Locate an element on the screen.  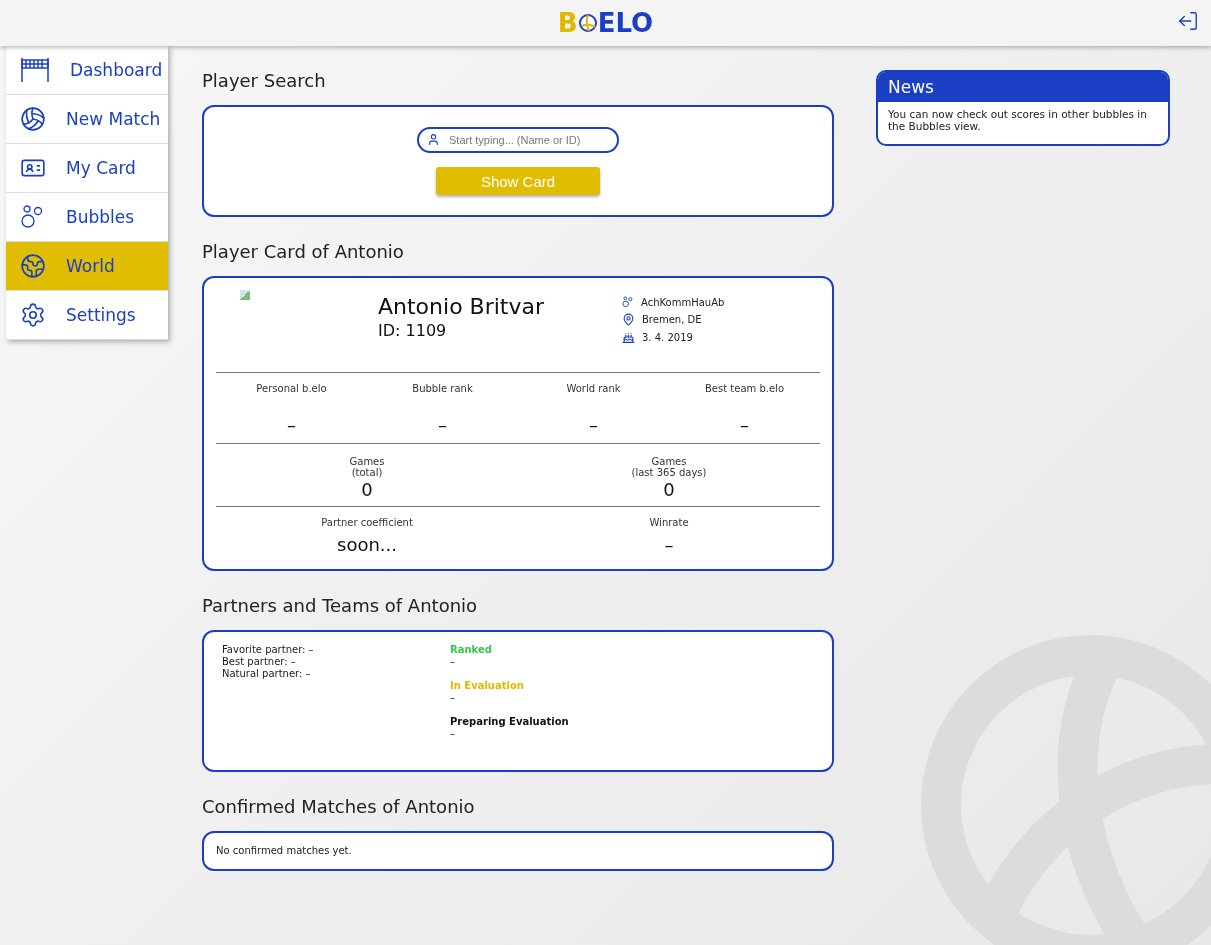
sidebar-item: Bubbles is located at coordinates (87, 217).